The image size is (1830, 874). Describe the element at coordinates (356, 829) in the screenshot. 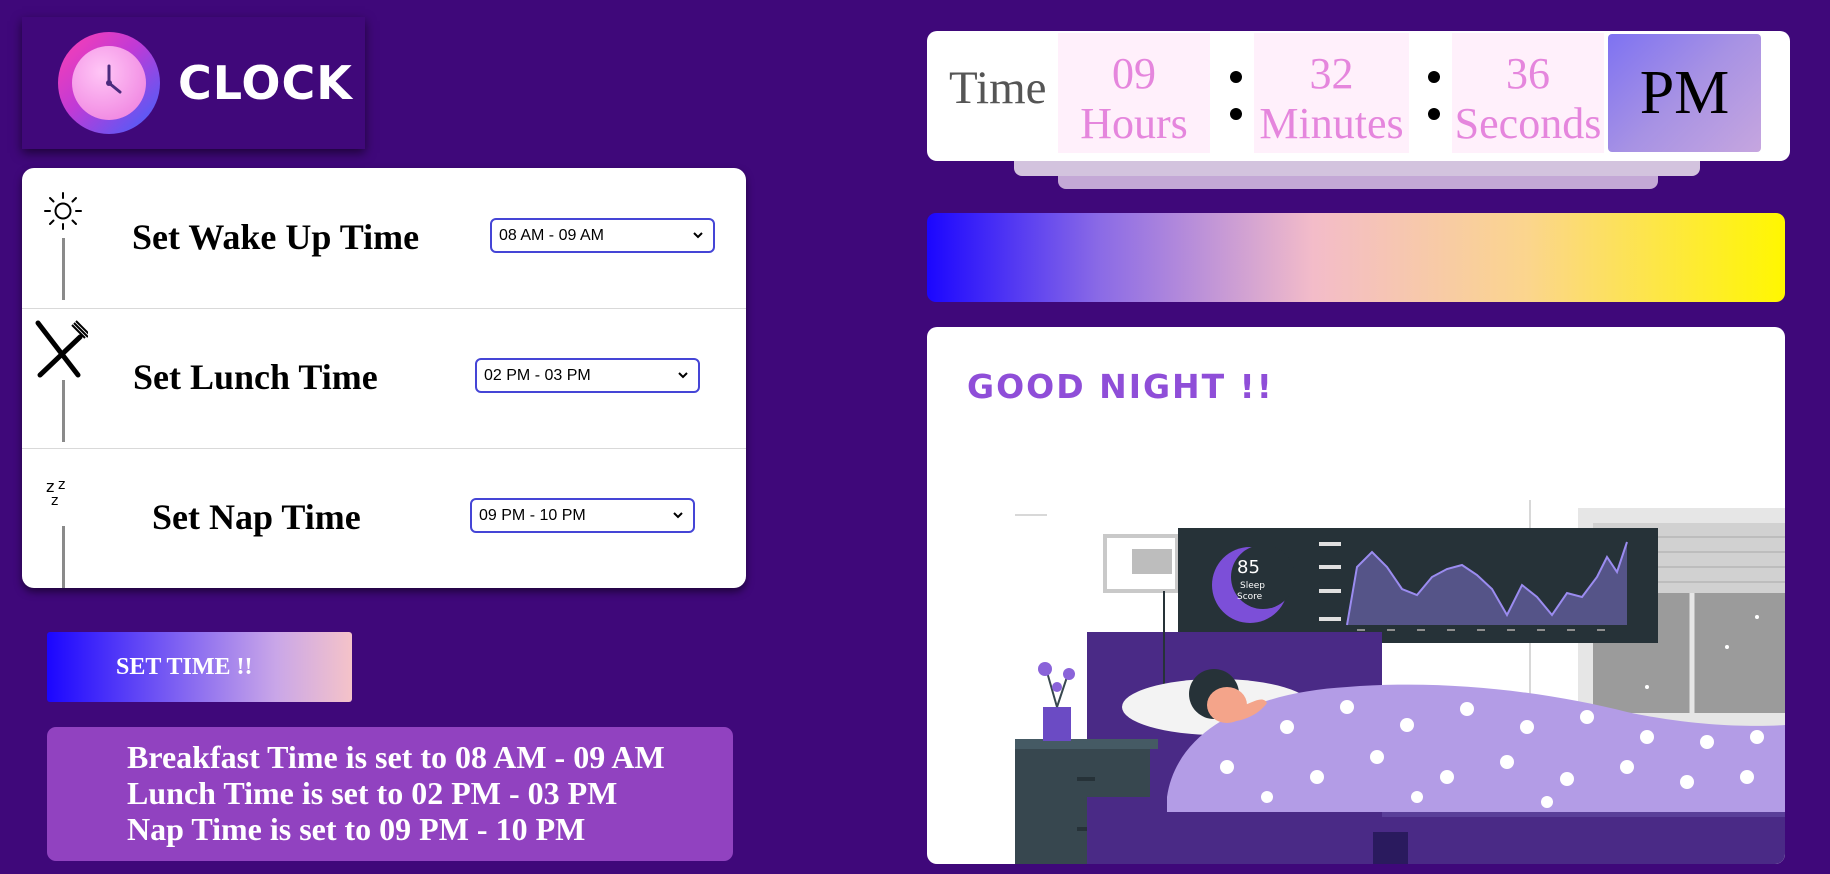

I see `summary-line-nap: Nap Time is set to 09 PM - 10 PM` at that location.